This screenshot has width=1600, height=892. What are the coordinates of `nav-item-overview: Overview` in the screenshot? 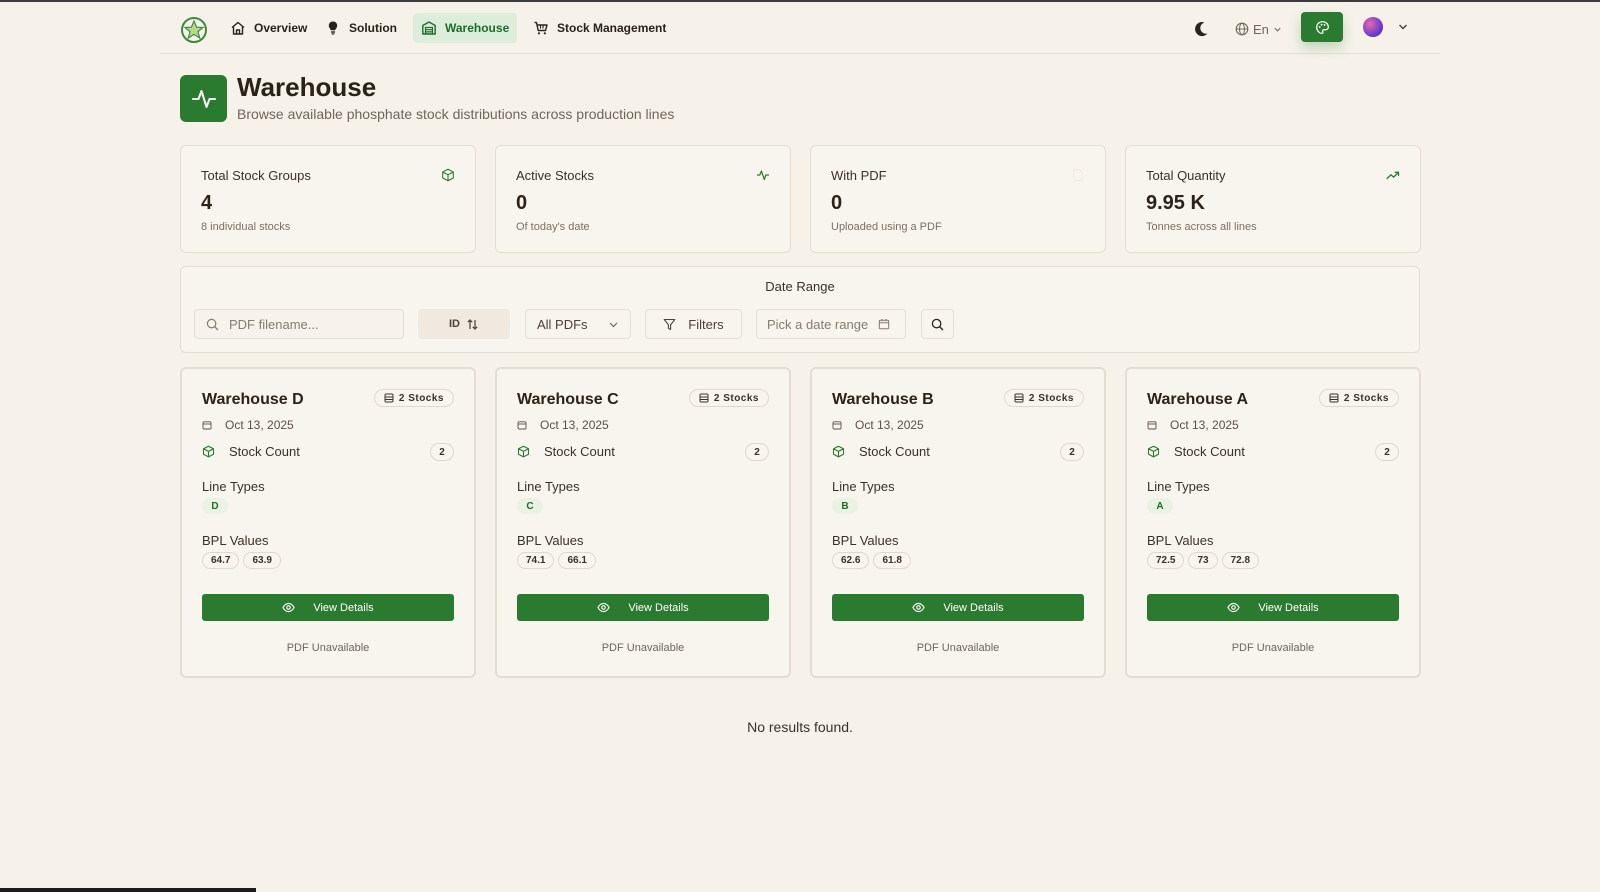 It's located at (268, 28).